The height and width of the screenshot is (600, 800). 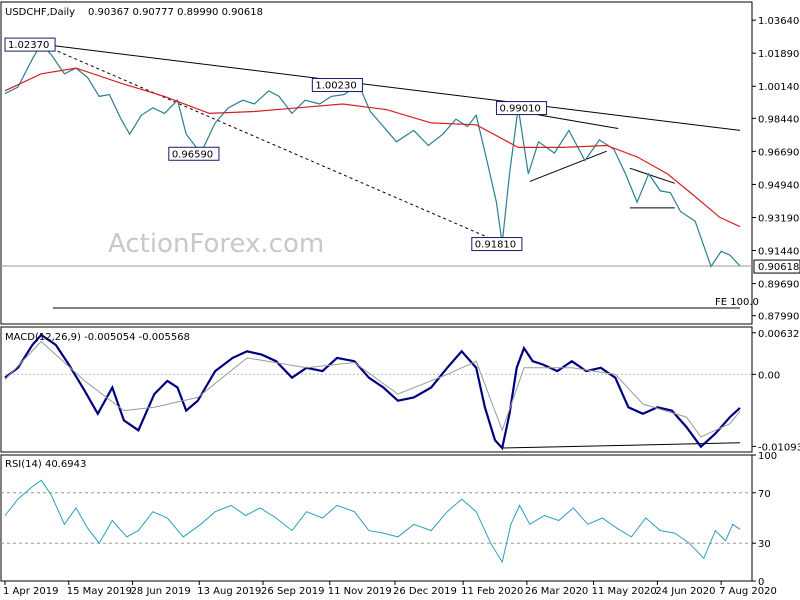 What do you see at coordinates (335, 86) in the screenshot?
I see `price-annotation-label: 1.00230` at bounding box center [335, 86].